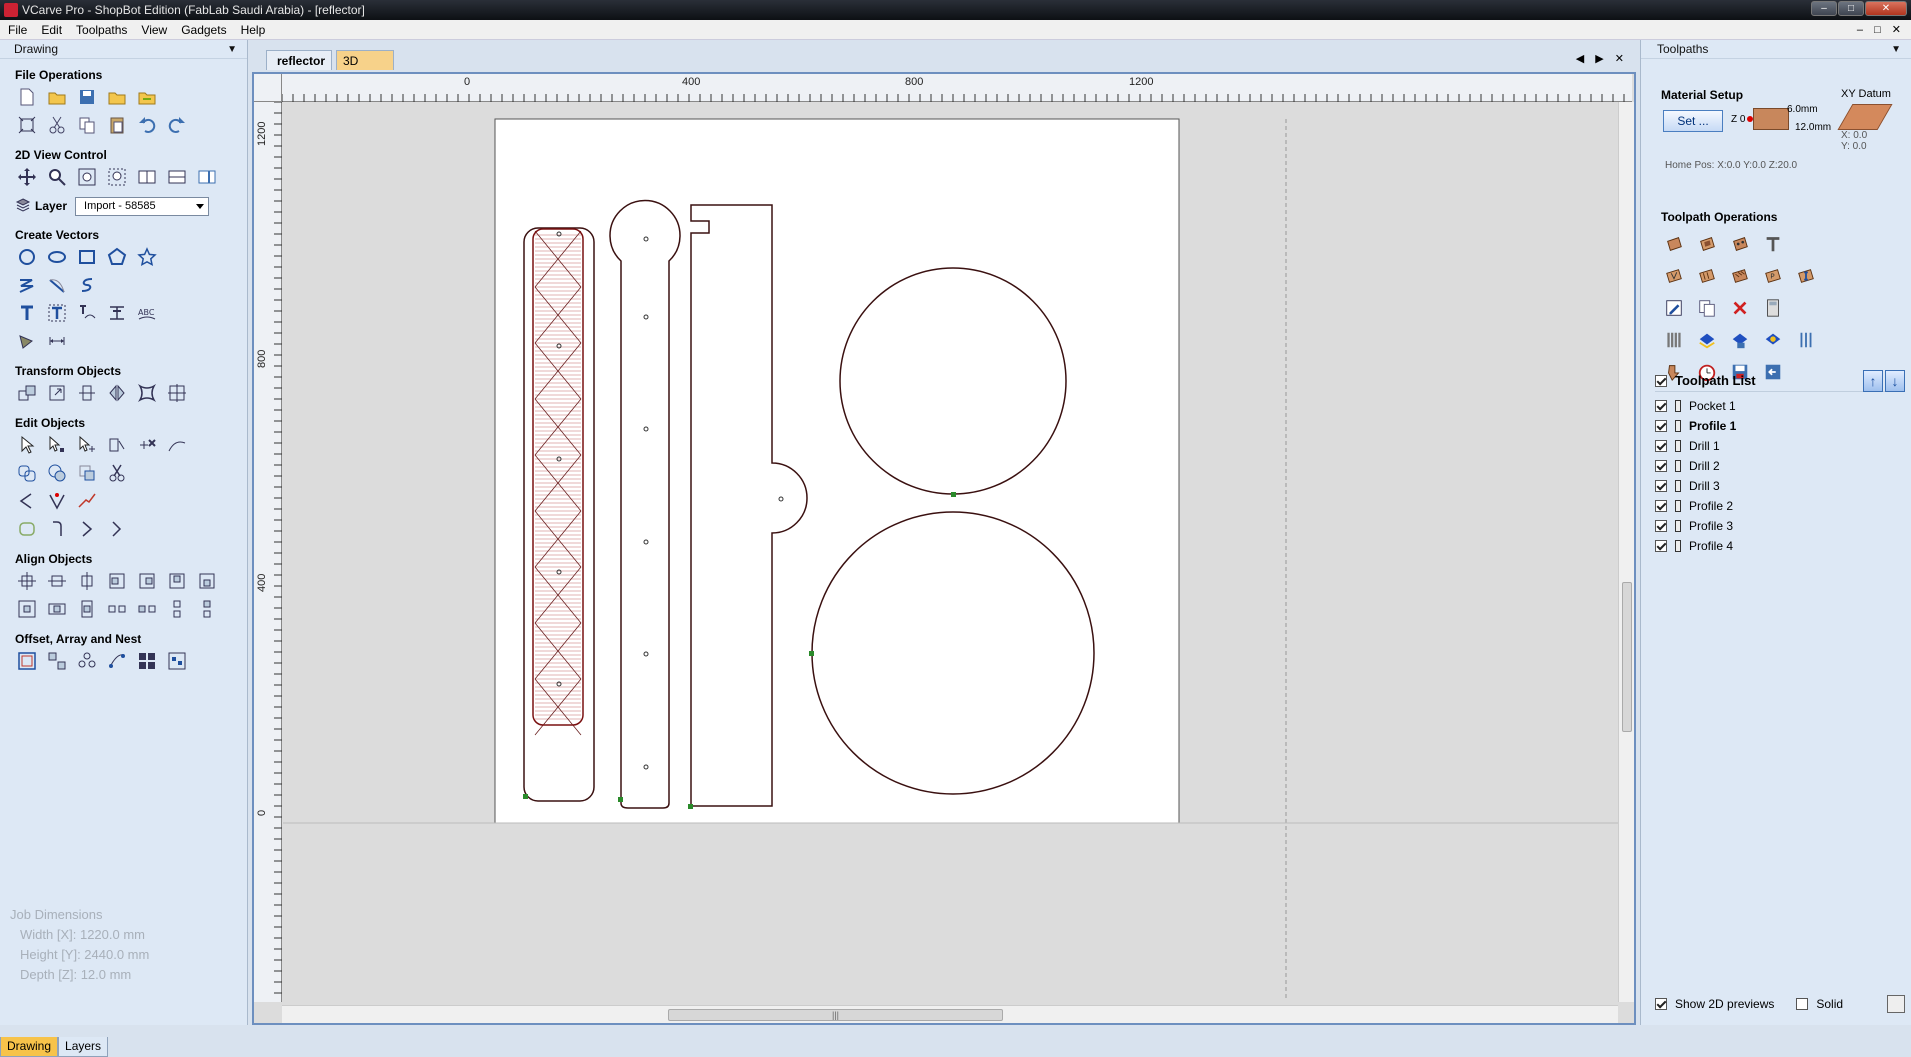 The image size is (1911, 1057). What do you see at coordinates (117, 177) in the screenshot?
I see `zoom-fit-icon` at bounding box center [117, 177].